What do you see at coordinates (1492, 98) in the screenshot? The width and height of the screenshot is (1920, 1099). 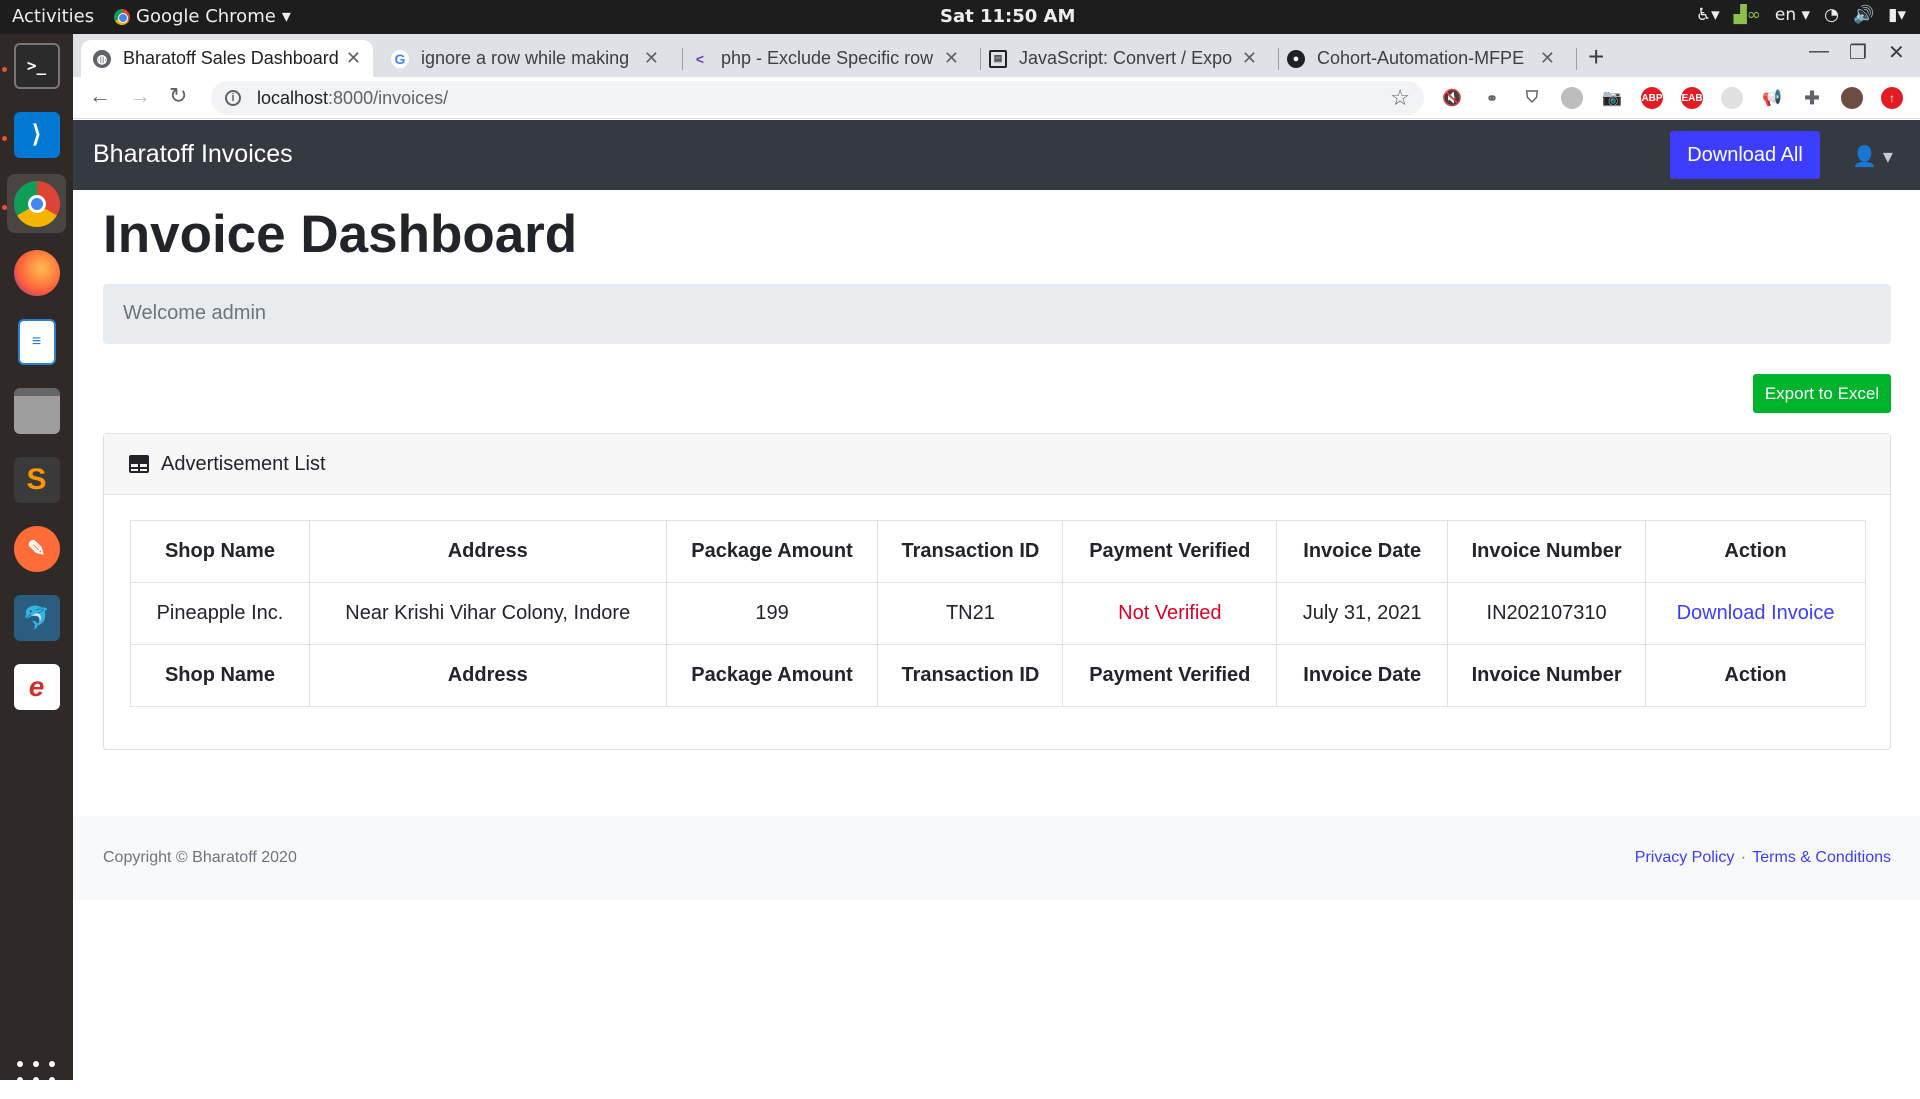 I see `extension-link-icon: ⚭` at bounding box center [1492, 98].